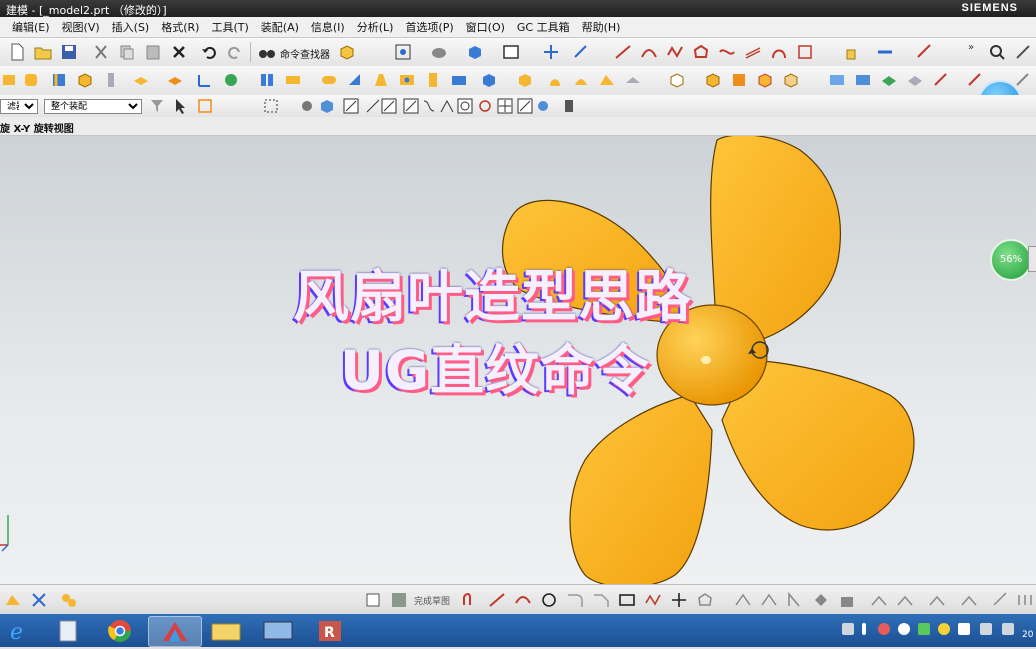  I want to click on line-icon, so click(623, 52).